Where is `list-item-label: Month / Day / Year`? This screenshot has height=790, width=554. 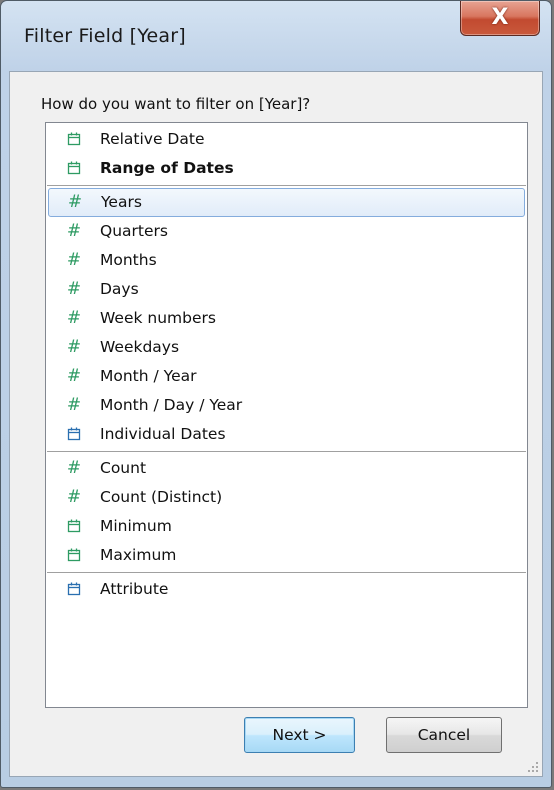
list-item-label: Month / Day / Year is located at coordinates (171, 405).